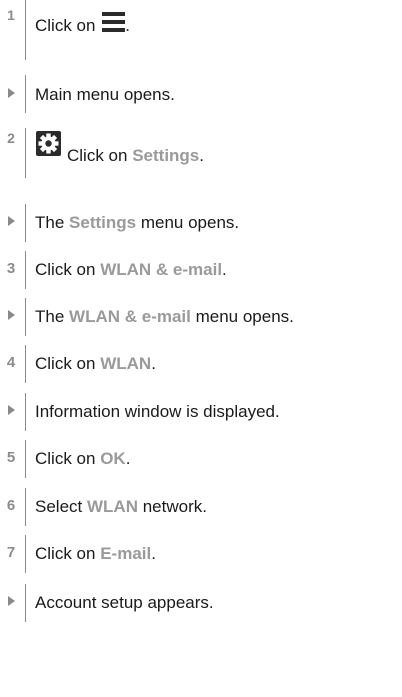  What do you see at coordinates (103, 222) in the screenshot?
I see `result-text-highlight: Settings` at bounding box center [103, 222].